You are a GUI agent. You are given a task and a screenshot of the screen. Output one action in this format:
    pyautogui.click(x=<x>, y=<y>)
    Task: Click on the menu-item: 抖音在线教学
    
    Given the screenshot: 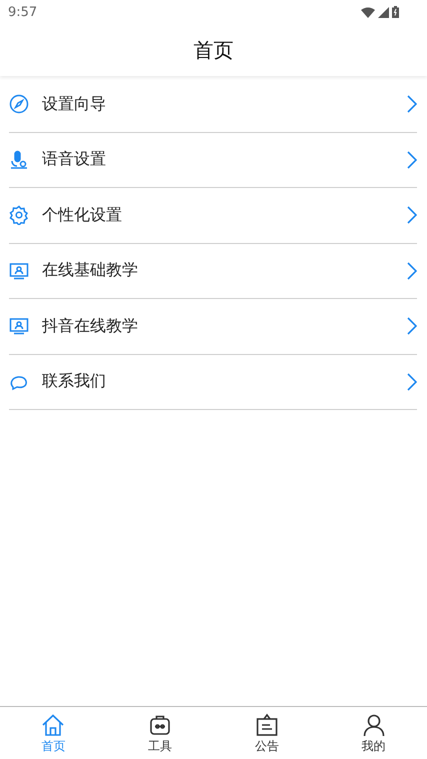 What is the action you would take?
    pyautogui.click(x=213, y=326)
    